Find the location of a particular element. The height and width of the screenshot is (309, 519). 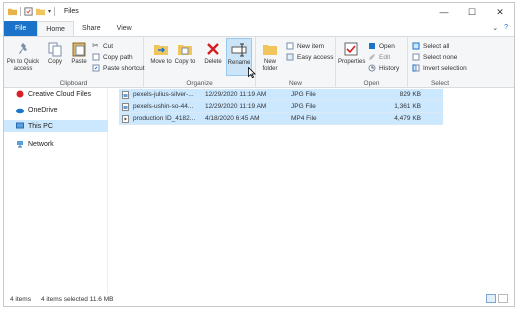

history-icon is located at coordinates (372, 68).